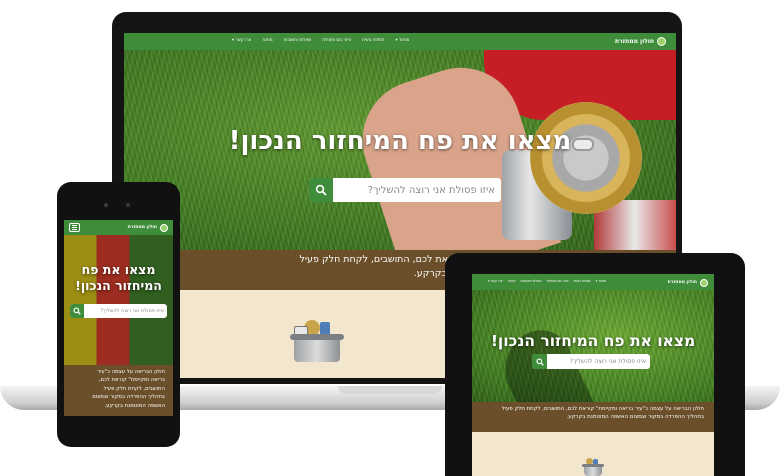 The width and height of the screenshot is (780, 476). I want to click on photo-overlay, so click(118, 300).